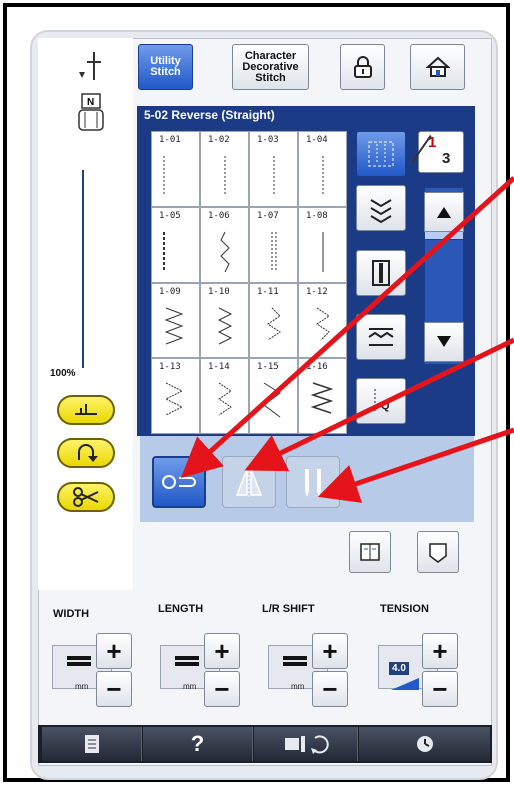 The width and height of the screenshot is (514, 786). Describe the element at coordinates (222, 689) in the screenshot. I see `length-decrease-button: −` at that location.